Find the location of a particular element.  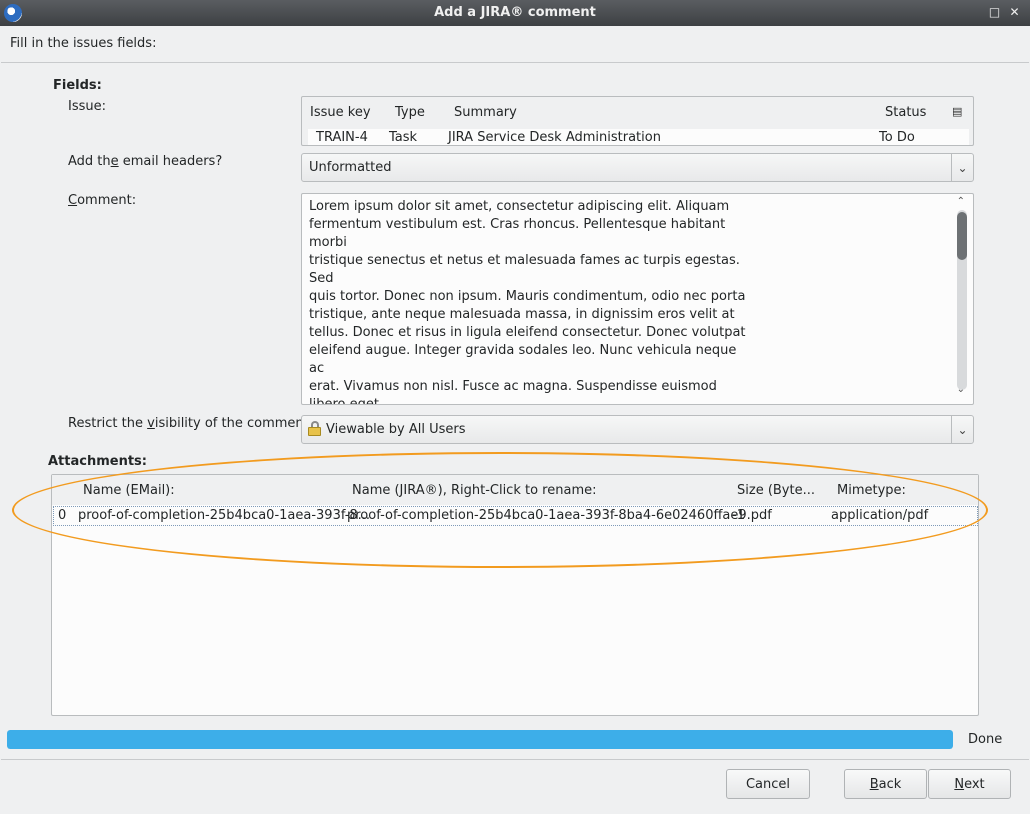

email-headers-label-pre: Add th is located at coordinates (89, 161).